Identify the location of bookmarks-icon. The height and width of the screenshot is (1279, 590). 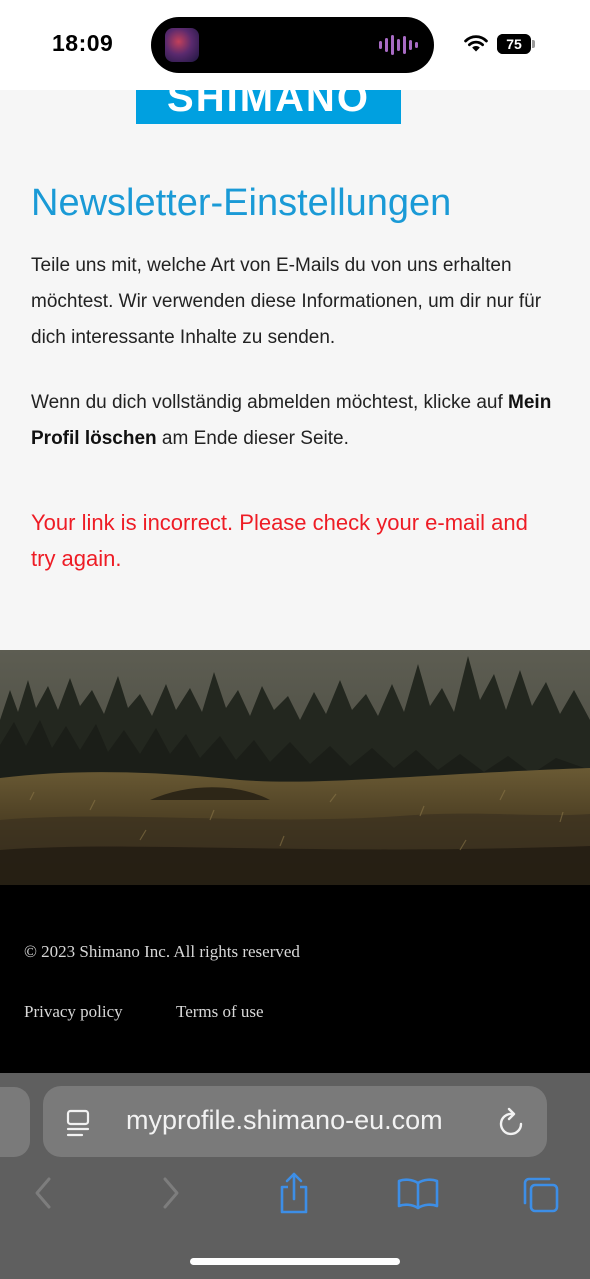
(418, 1193).